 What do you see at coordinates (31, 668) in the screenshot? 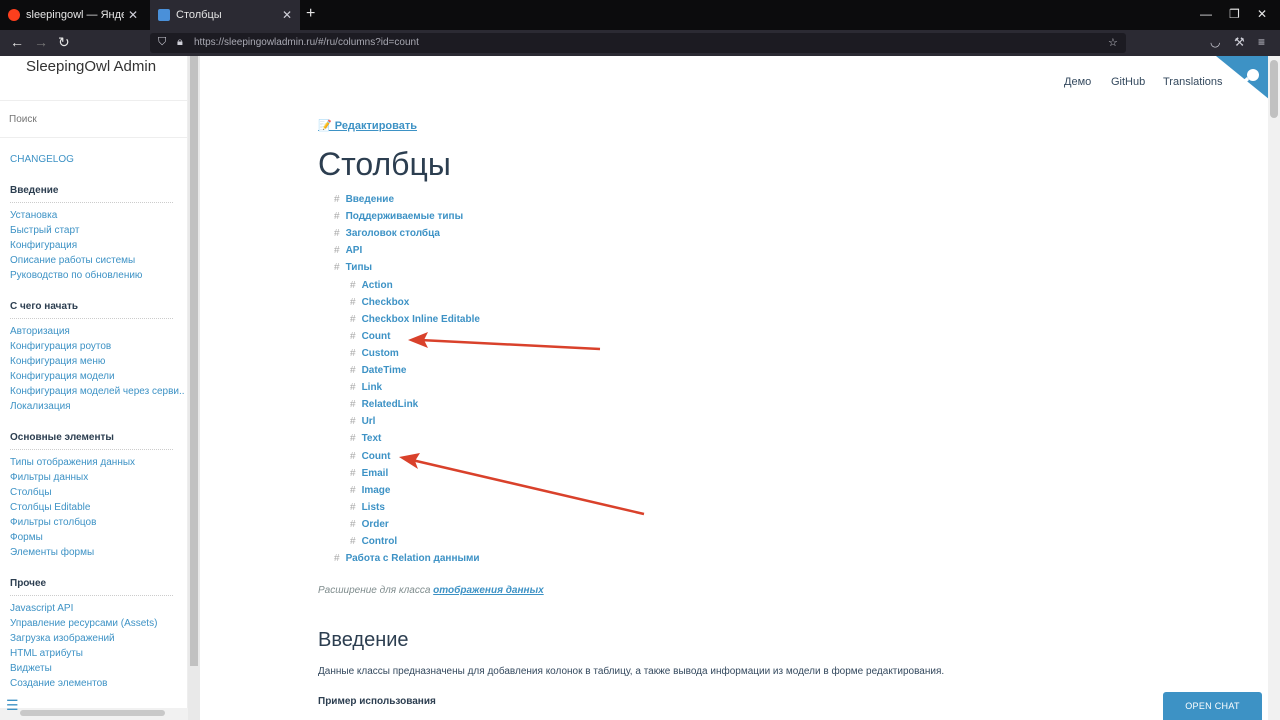
I see `sidebar-item: Виджеты` at bounding box center [31, 668].